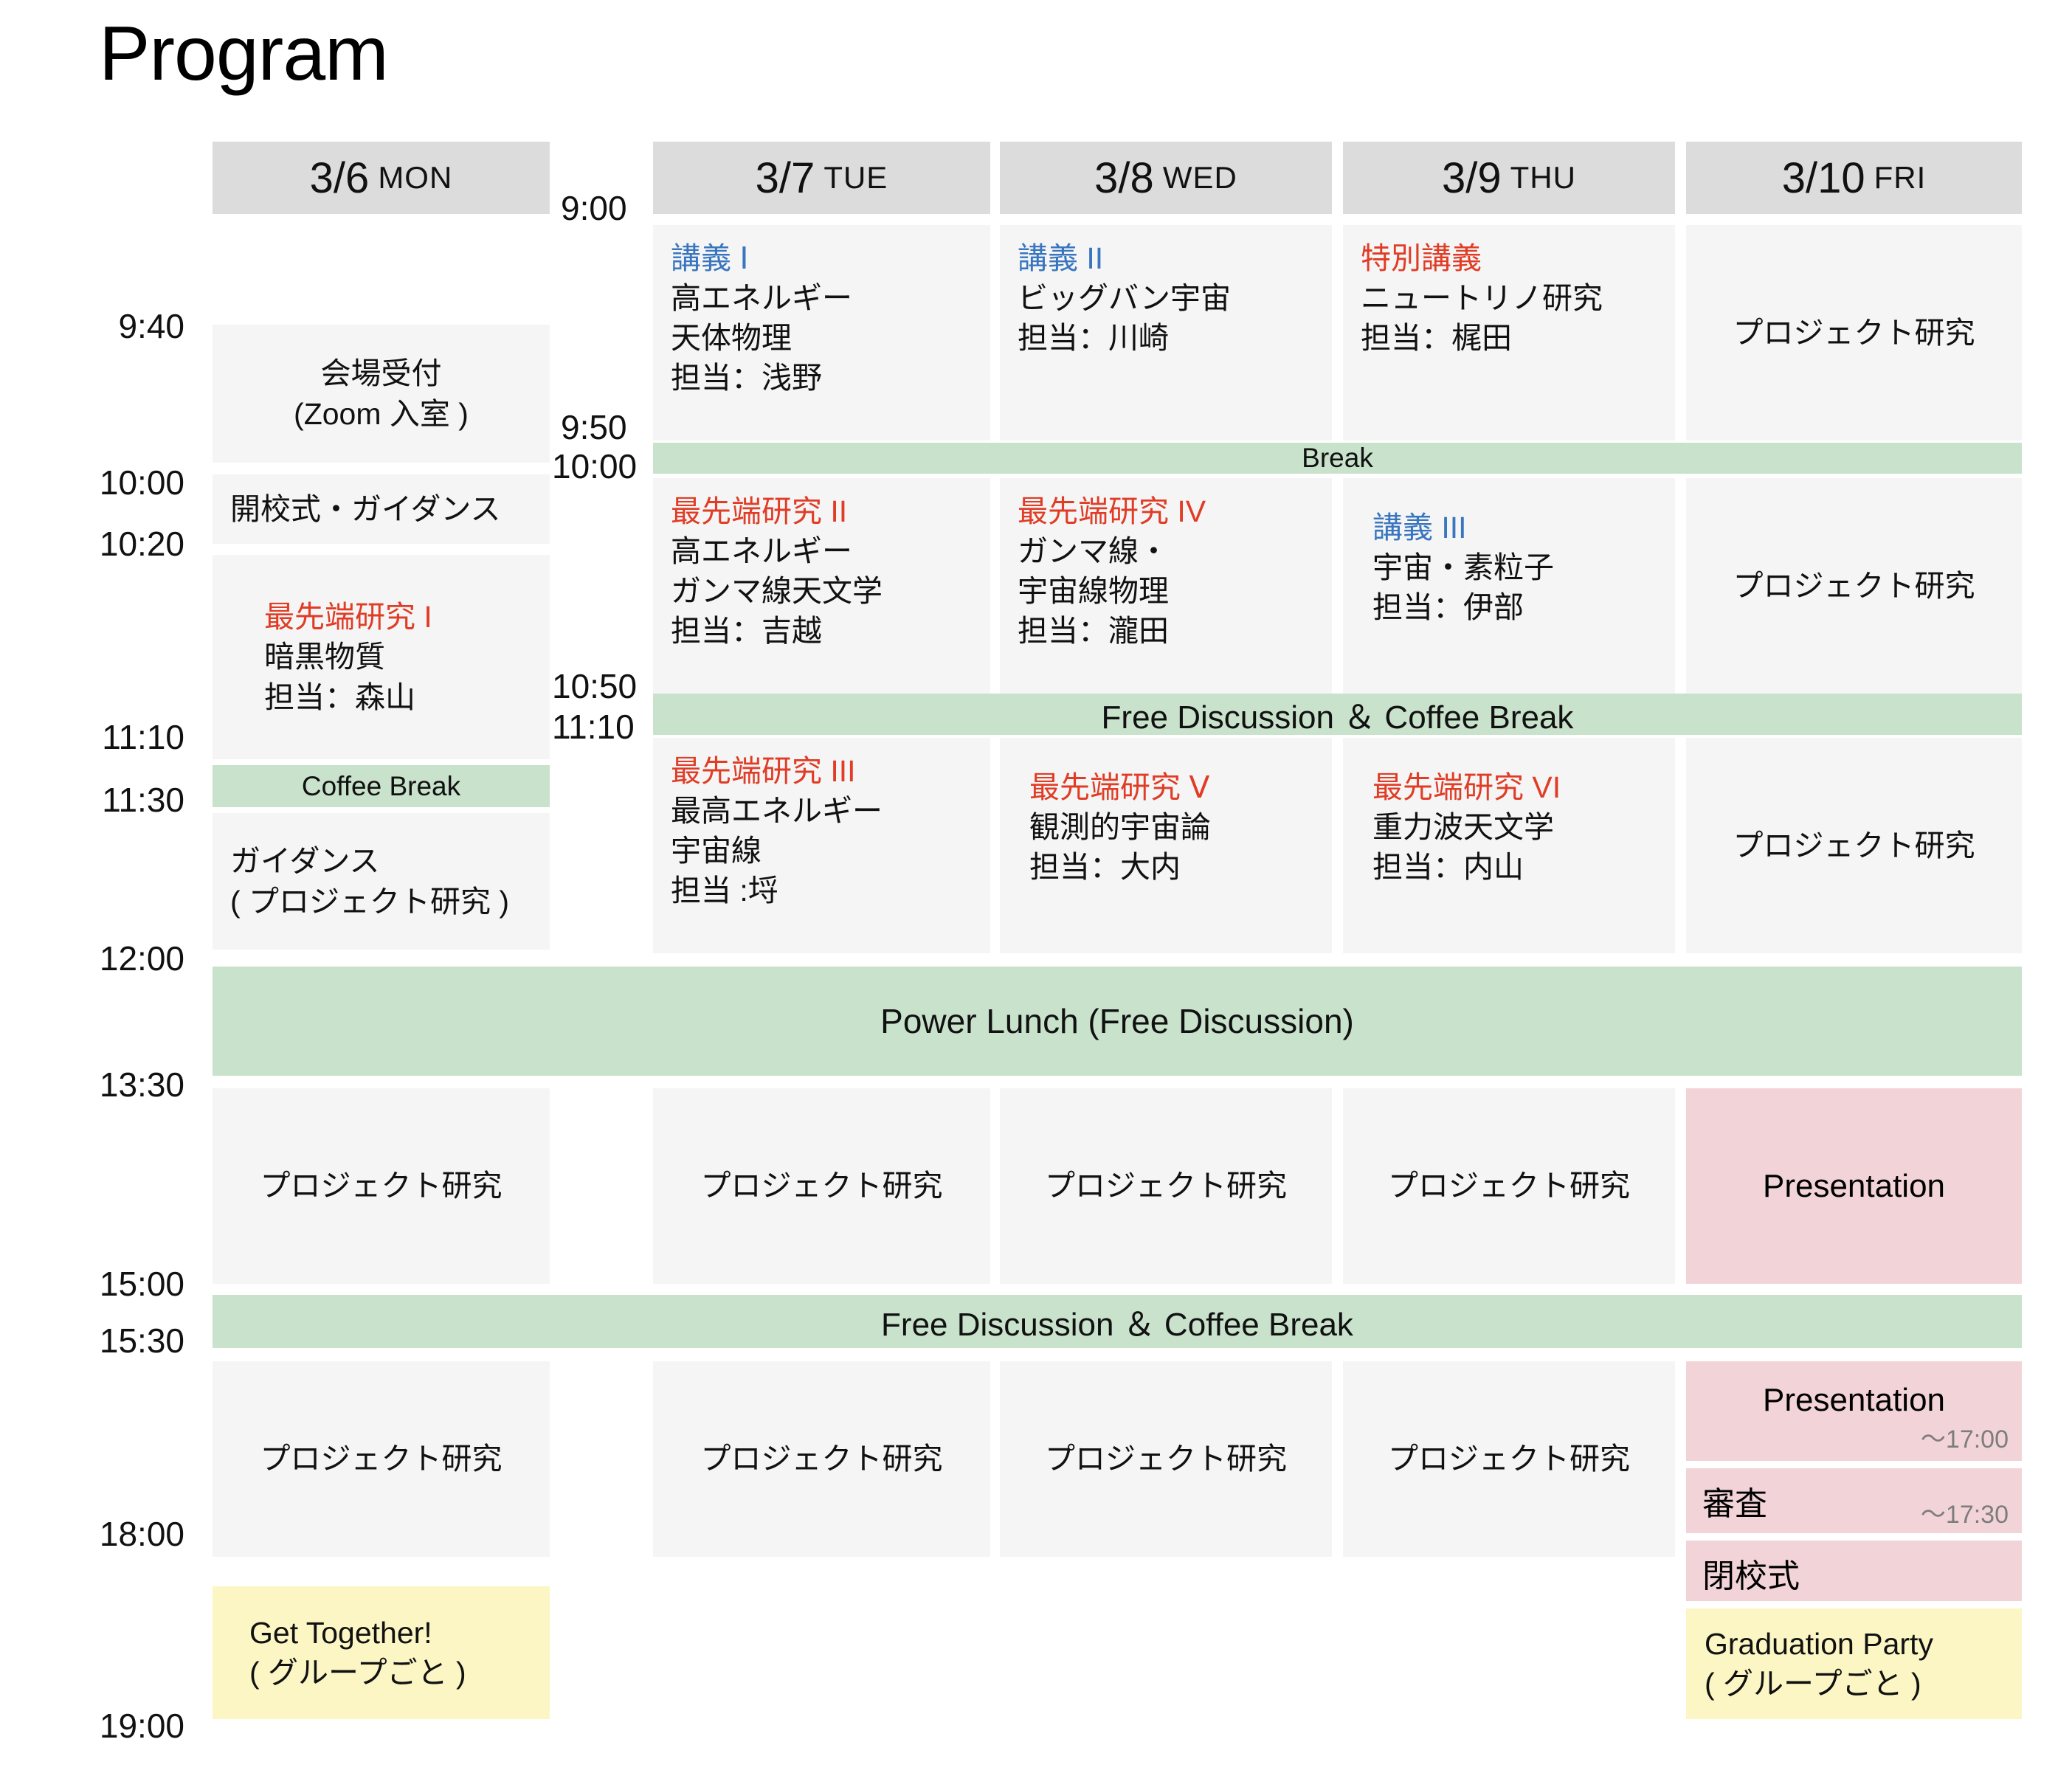 This screenshot has width=2072, height=1787. What do you see at coordinates (1734, 1504) in the screenshot?
I see `fri-review-label: 審査` at bounding box center [1734, 1504].